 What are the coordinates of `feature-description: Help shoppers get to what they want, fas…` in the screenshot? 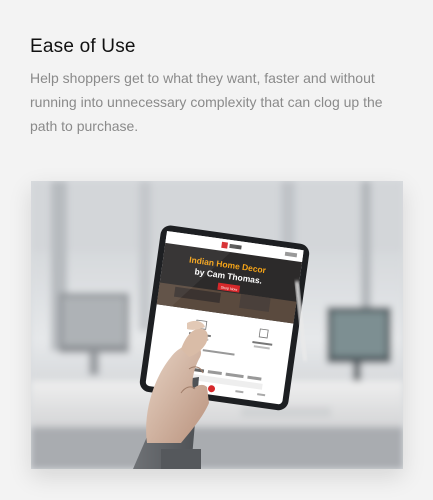 It's located at (206, 102).